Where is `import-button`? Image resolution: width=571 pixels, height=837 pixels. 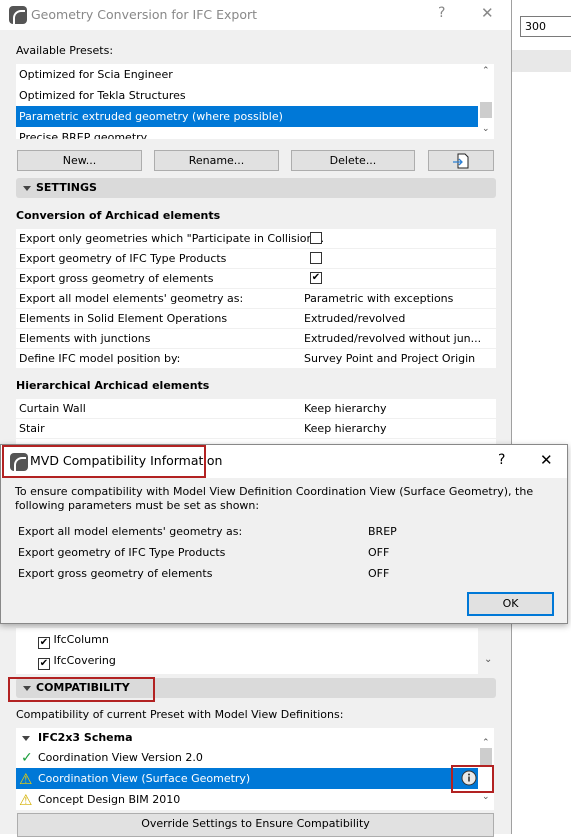 import-button is located at coordinates (461, 160).